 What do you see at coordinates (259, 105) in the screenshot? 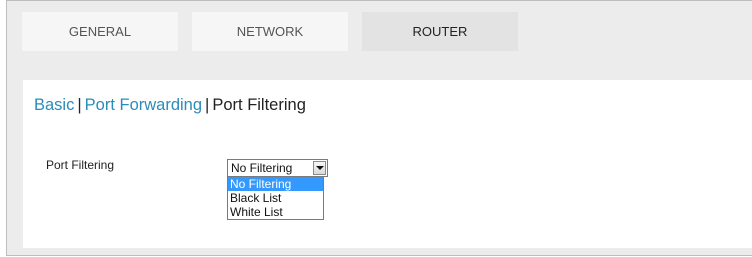
I see `breadcrumb-port-filtering-current: Port Filtering` at bounding box center [259, 105].